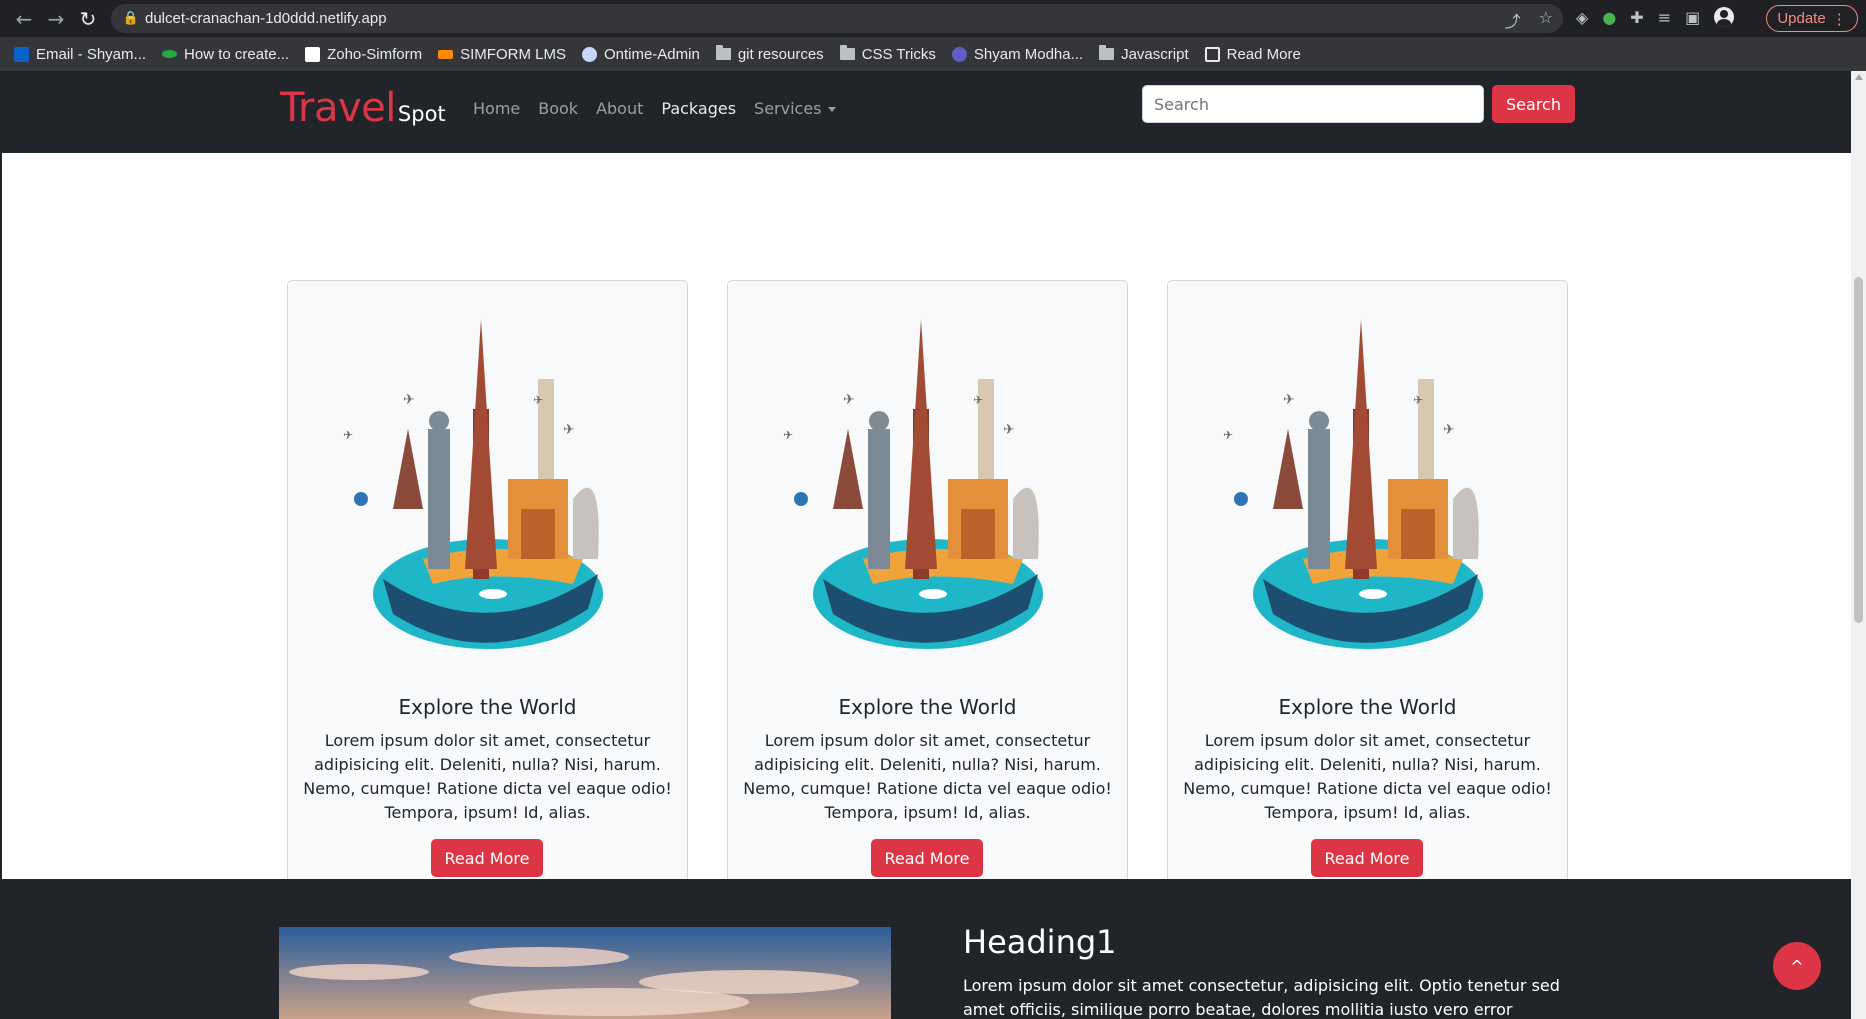 Image resolution: width=1866 pixels, height=1019 pixels. What do you see at coordinates (1859, 77) in the screenshot?
I see `scroll-up-arrow-icon` at bounding box center [1859, 77].